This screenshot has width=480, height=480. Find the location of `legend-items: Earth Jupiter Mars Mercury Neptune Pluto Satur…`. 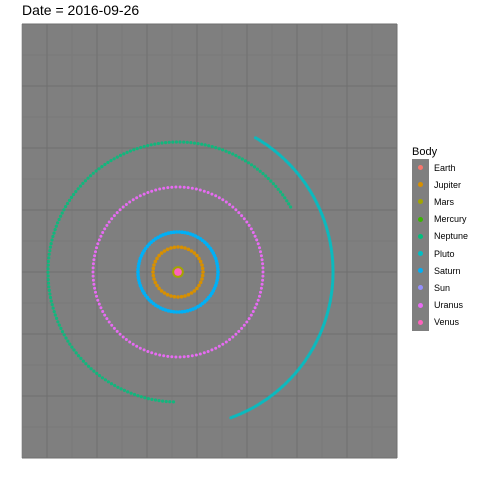

legend-items: Earth Jupiter Mars Mercury Neptune Pluto Satur… is located at coordinates (443, 245).